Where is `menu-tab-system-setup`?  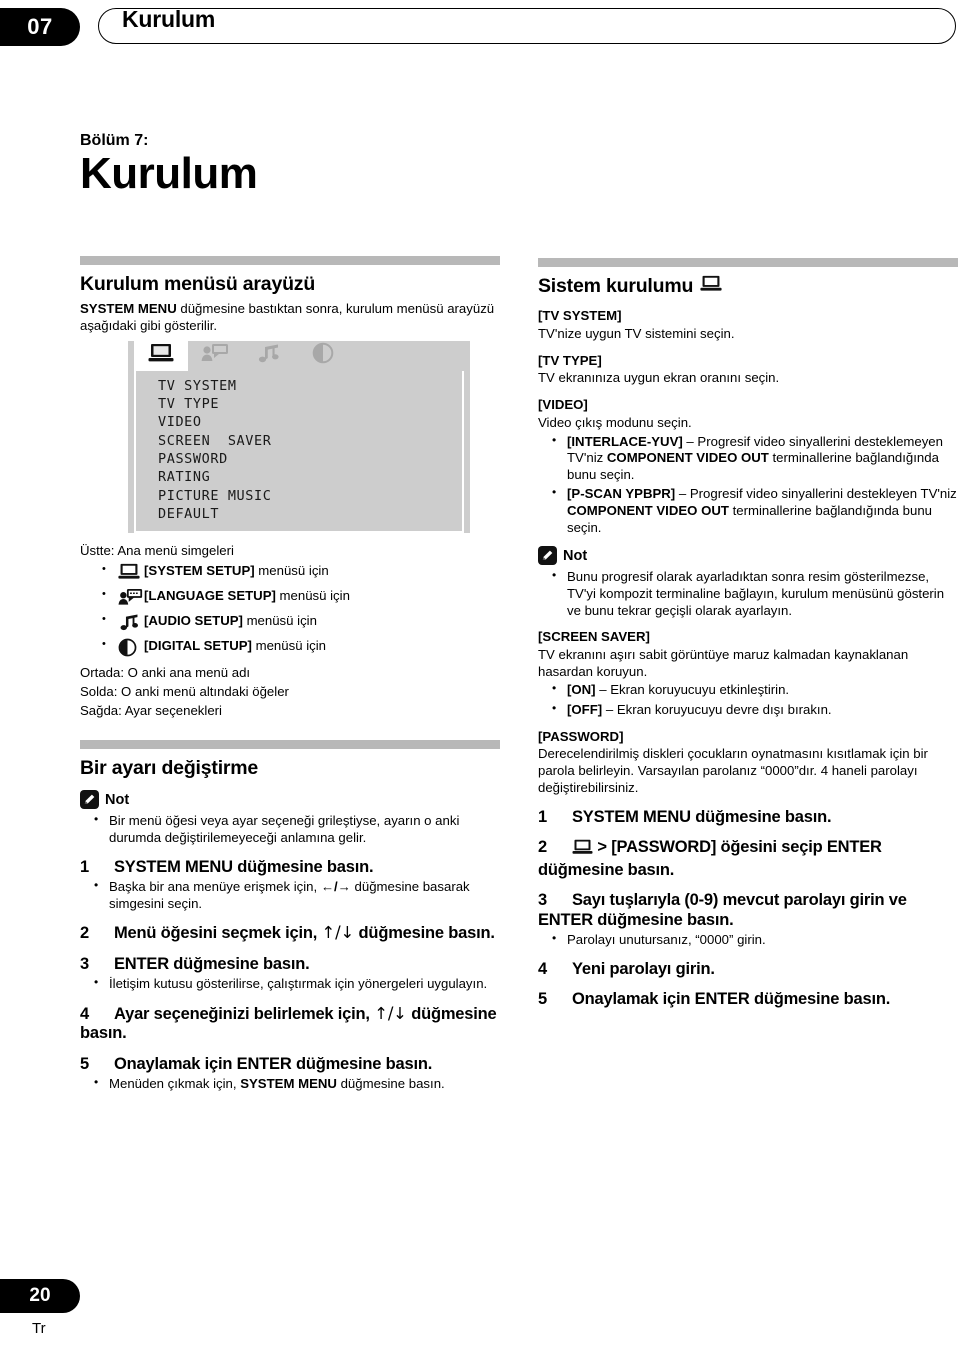
menu-tab-system-setup is located at coordinates (161, 355).